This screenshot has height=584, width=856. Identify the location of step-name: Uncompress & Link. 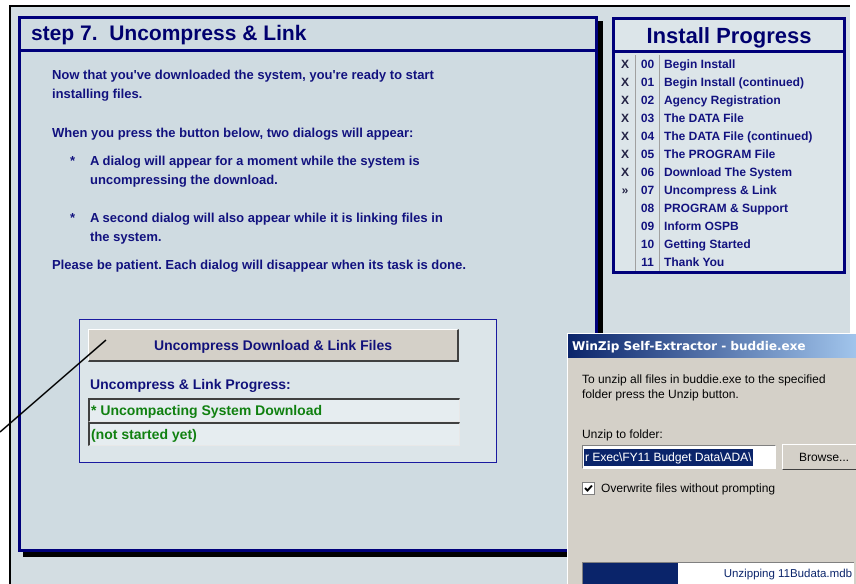
(720, 190).